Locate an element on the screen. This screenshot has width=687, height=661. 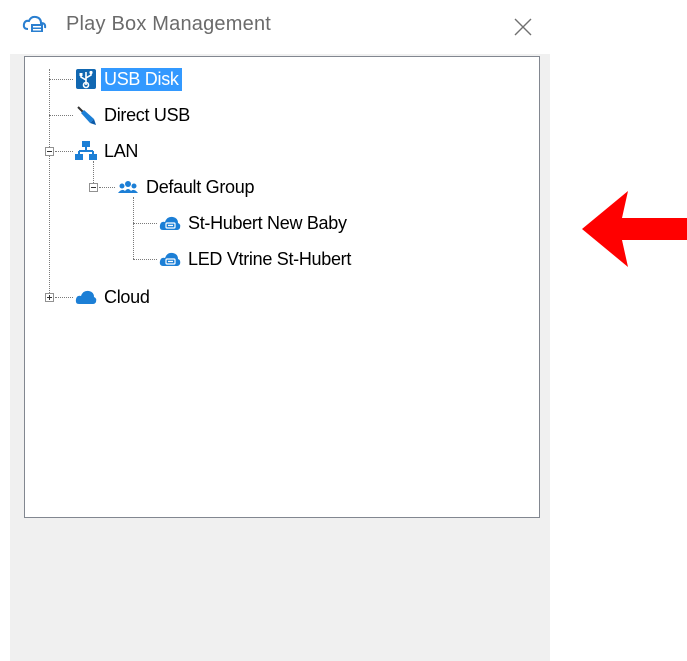
tree-item-usb-disk: USB Disk is located at coordinates (128, 79).